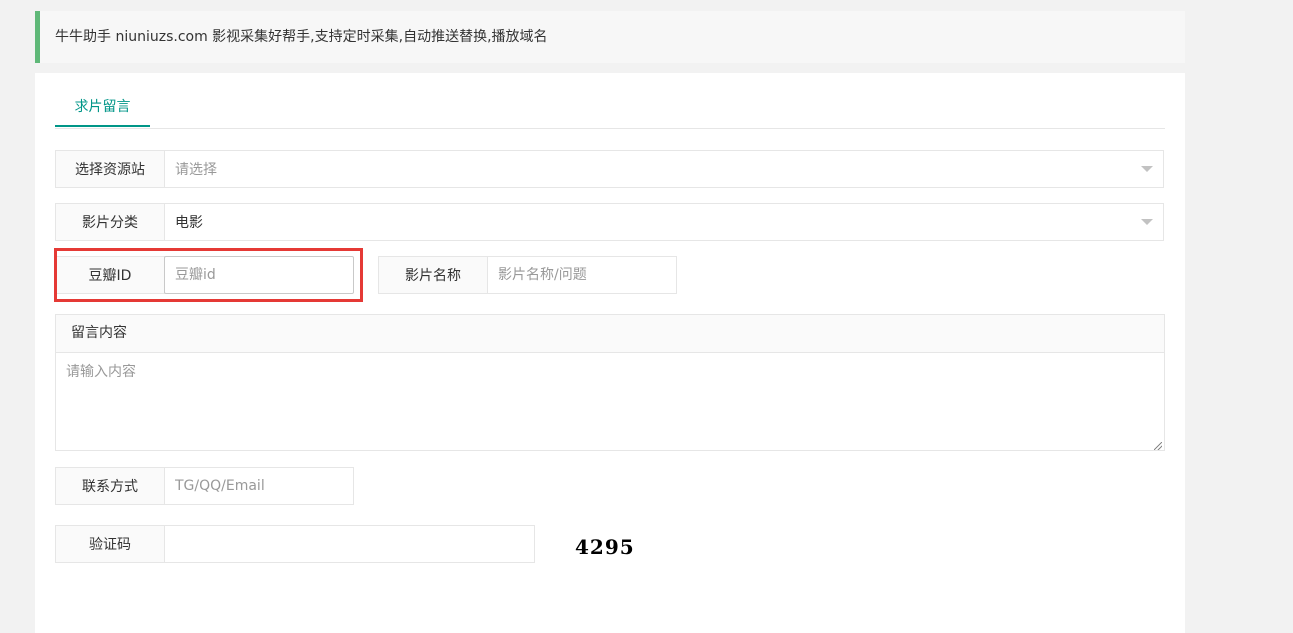  I want to click on captcha-input, so click(354, 544).